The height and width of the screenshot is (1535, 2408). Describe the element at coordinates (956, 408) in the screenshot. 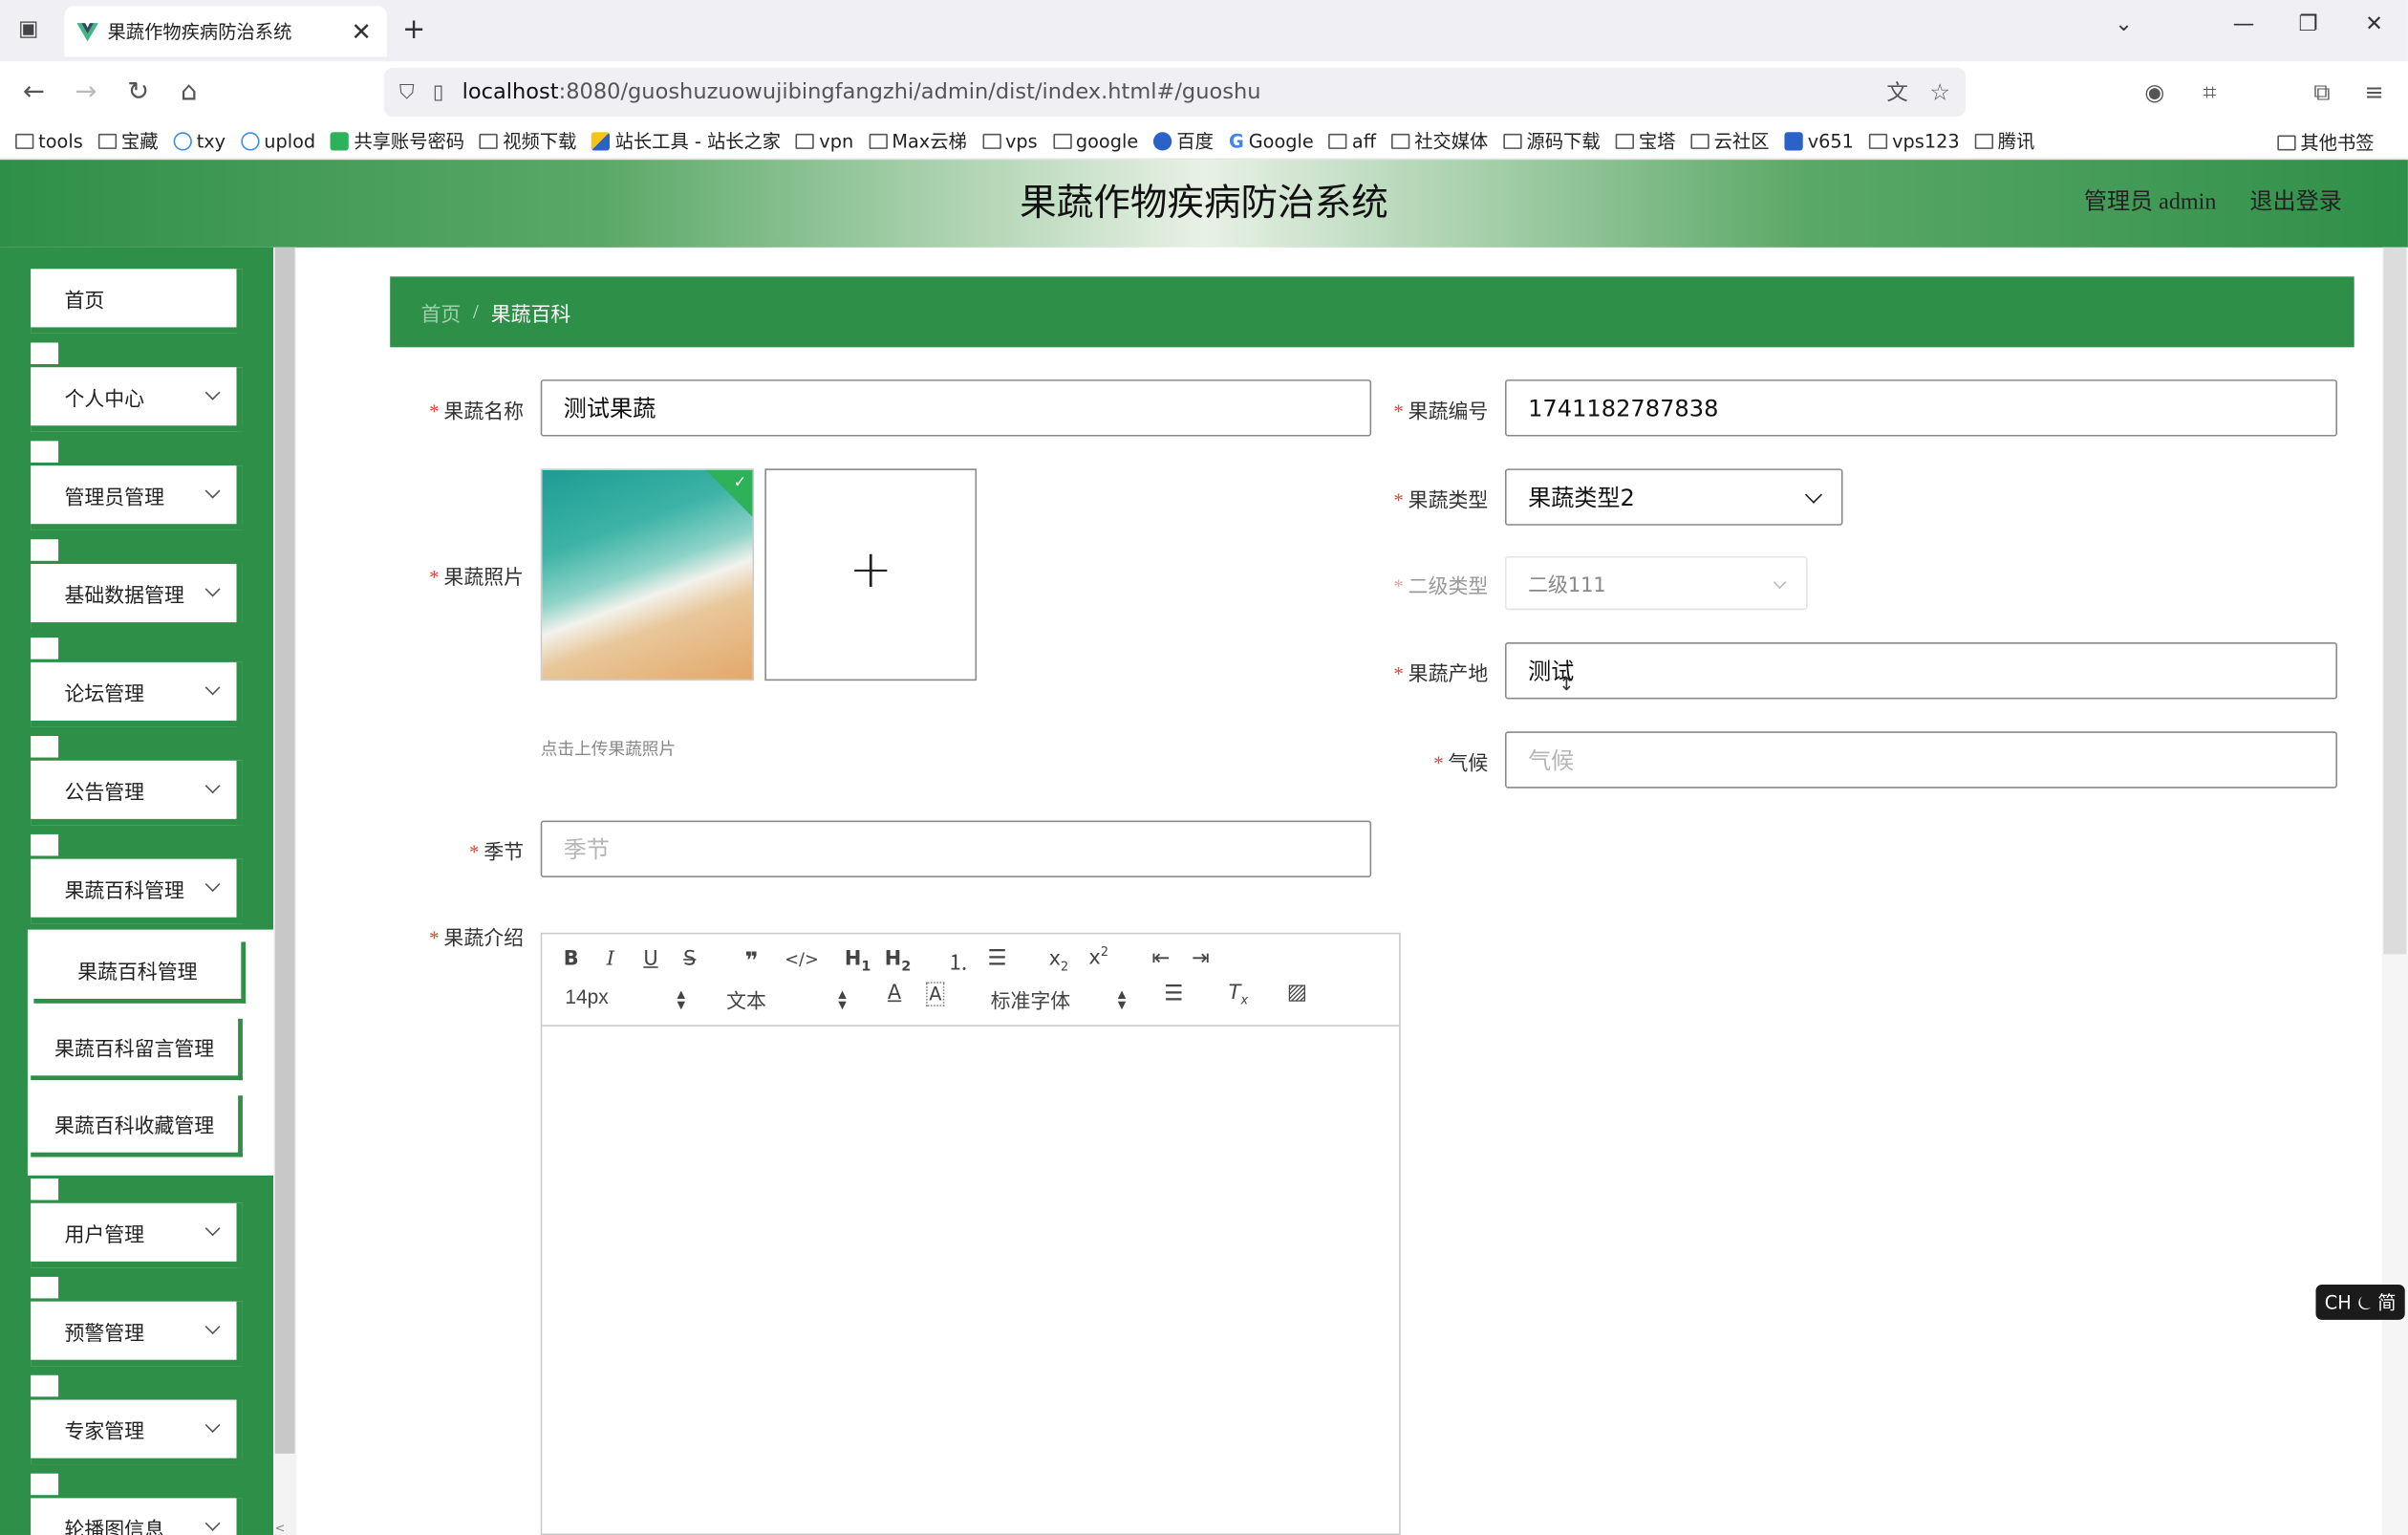

I see `name-input: 测试果蔬` at that location.